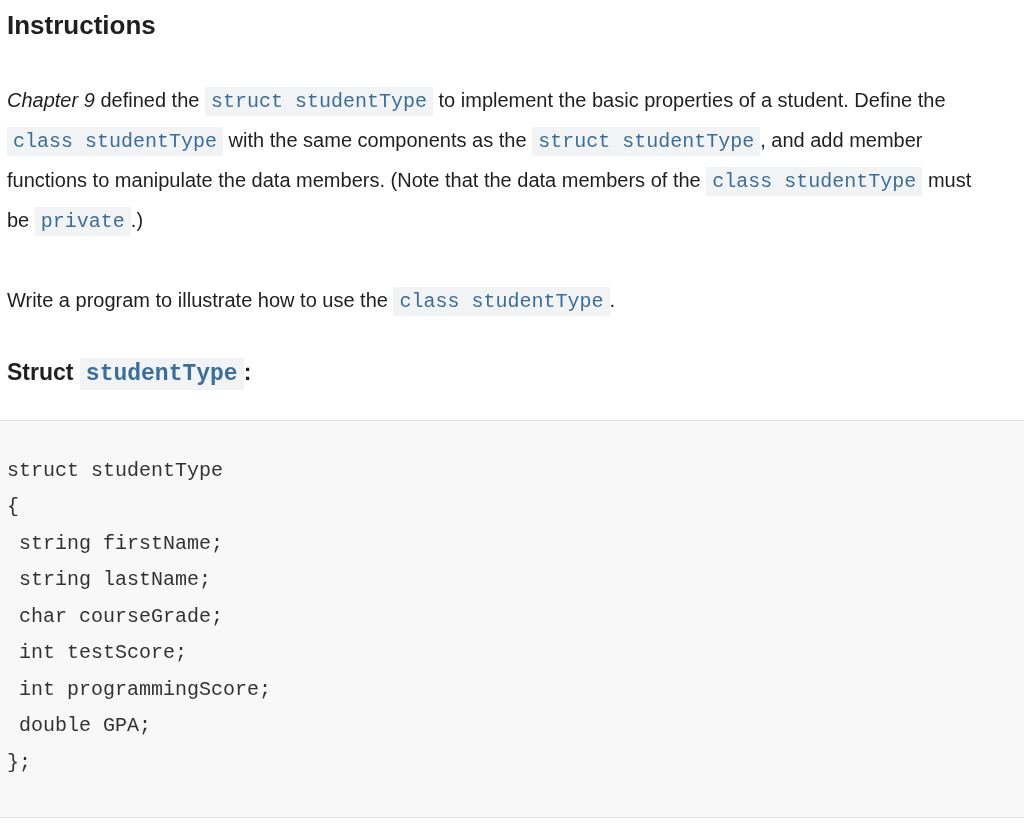 The height and width of the screenshot is (839, 1024). Describe the element at coordinates (85, 726) in the screenshot. I see `code-line: double GPA;` at that location.